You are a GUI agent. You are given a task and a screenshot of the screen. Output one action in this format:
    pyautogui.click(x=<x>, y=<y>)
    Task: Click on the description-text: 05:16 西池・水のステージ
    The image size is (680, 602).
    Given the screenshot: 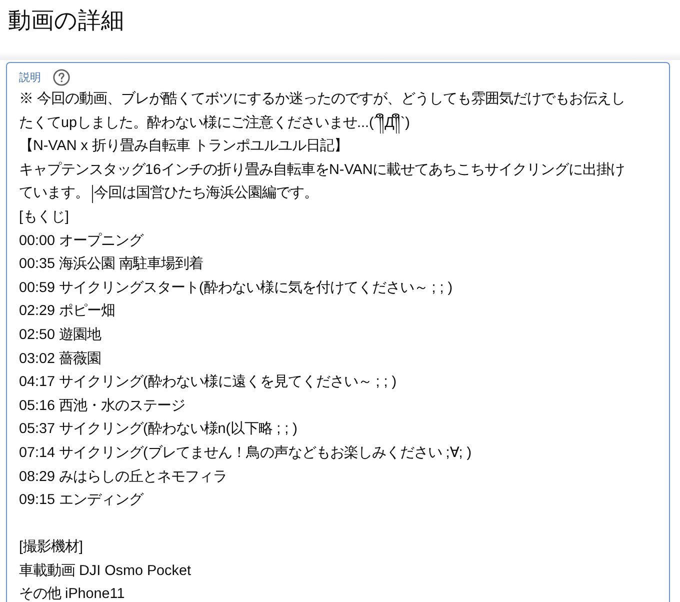 What is the action you would take?
    pyautogui.click(x=102, y=406)
    